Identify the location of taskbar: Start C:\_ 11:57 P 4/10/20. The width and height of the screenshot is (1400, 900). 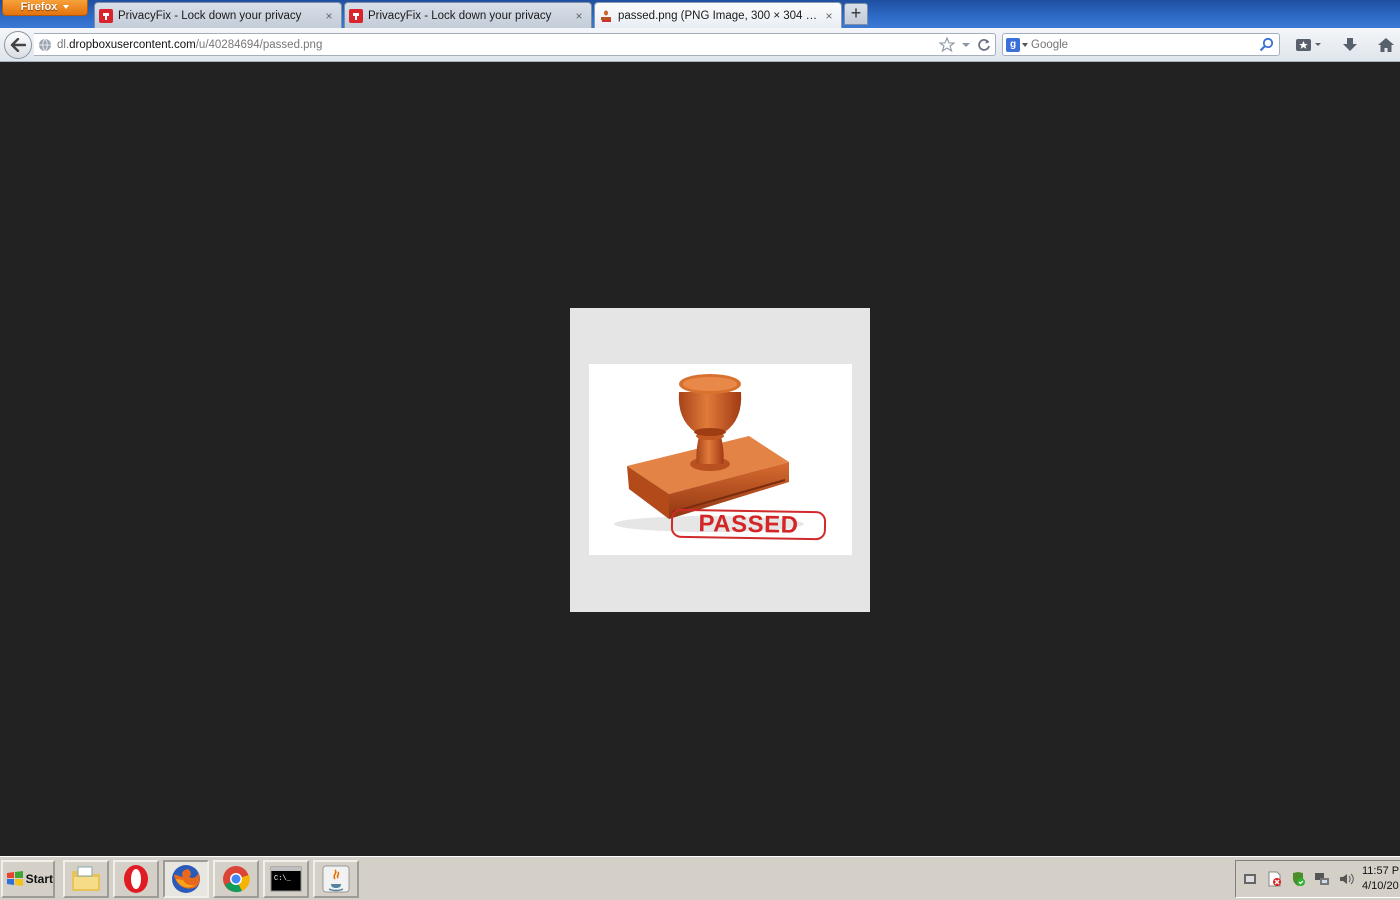
(700, 878).